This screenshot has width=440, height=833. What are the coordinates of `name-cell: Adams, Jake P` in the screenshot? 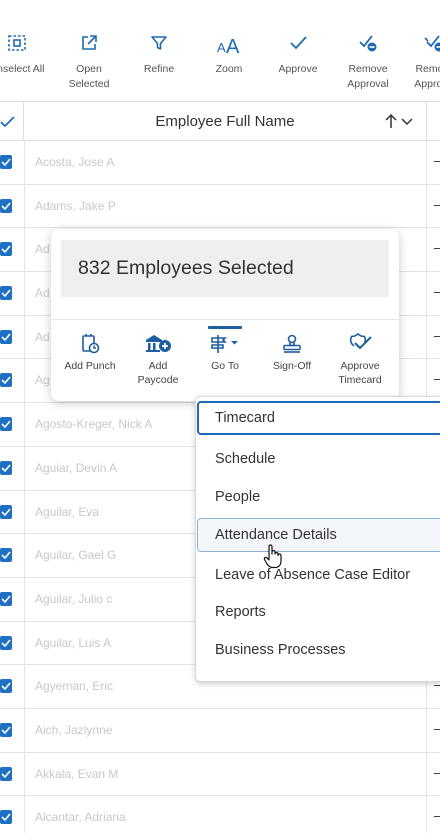 It's located at (225, 206).